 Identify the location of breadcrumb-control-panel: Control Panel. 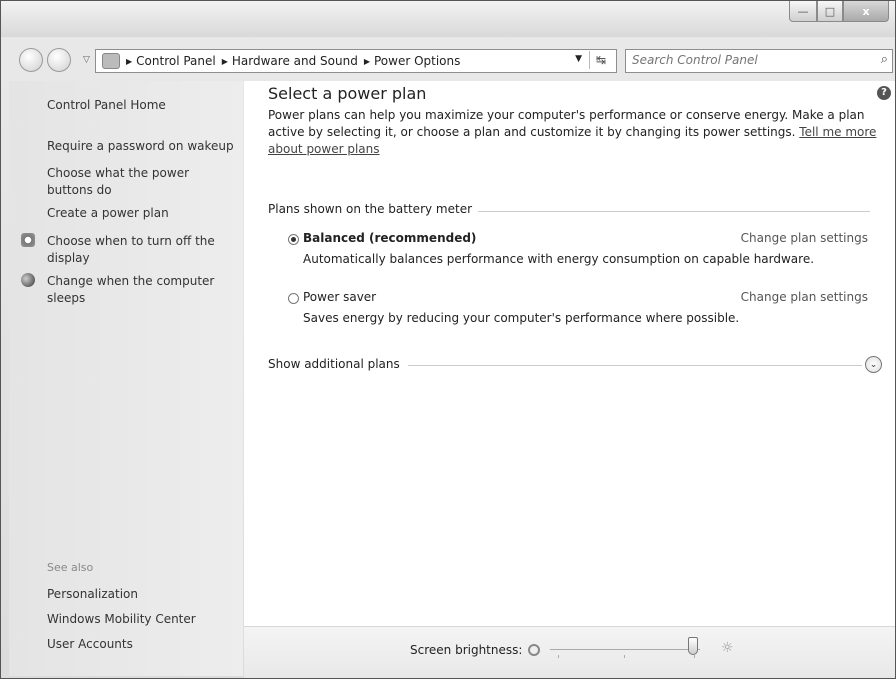
(176, 61).